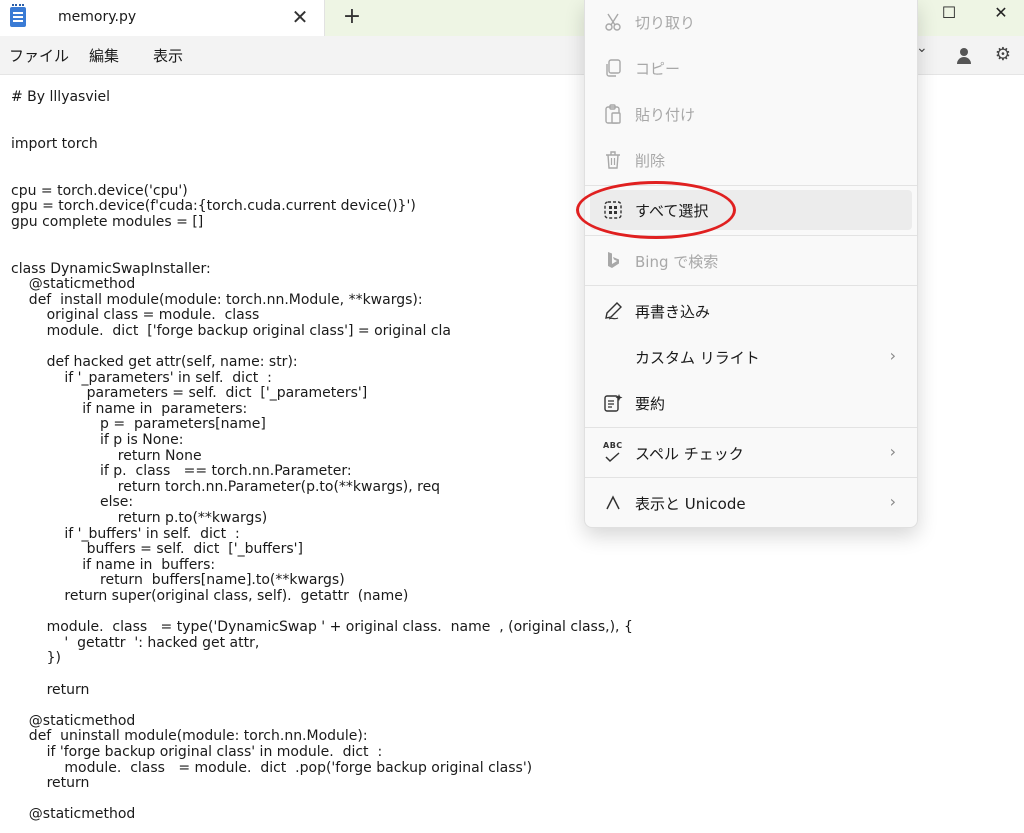 Image resolution: width=1024 pixels, height=833 pixels. What do you see at coordinates (613, 311) in the screenshot?
I see `pen-icon` at bounding box center [613, 311].